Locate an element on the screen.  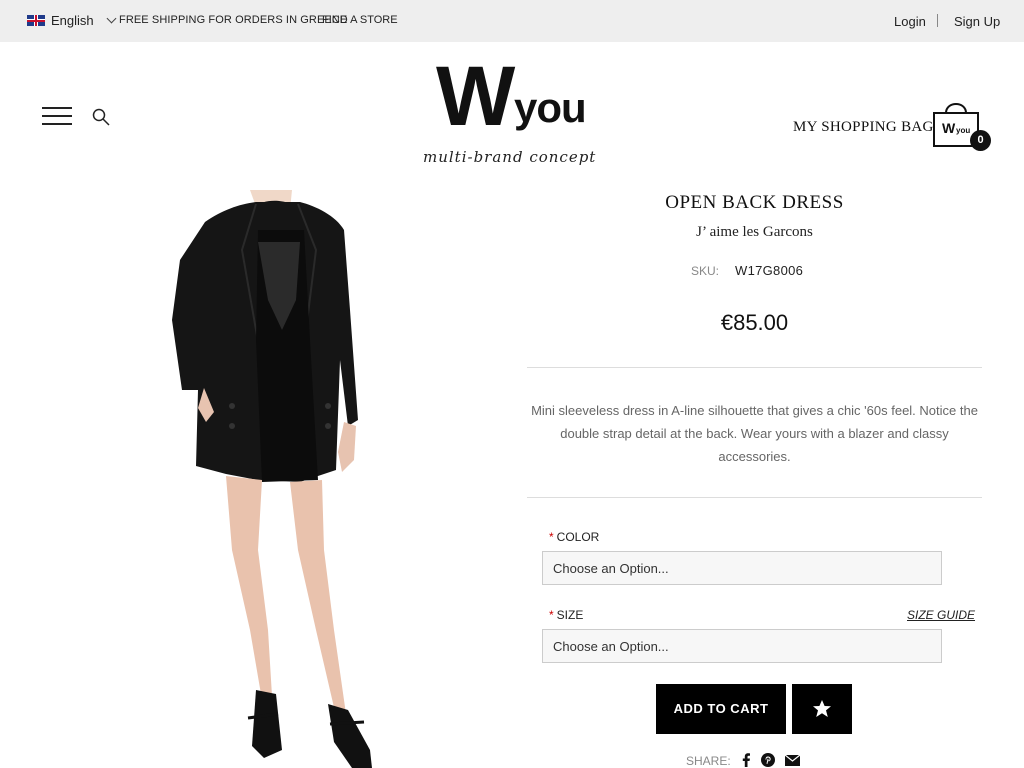
pinterest-icon is located at coordinates (768, 760).